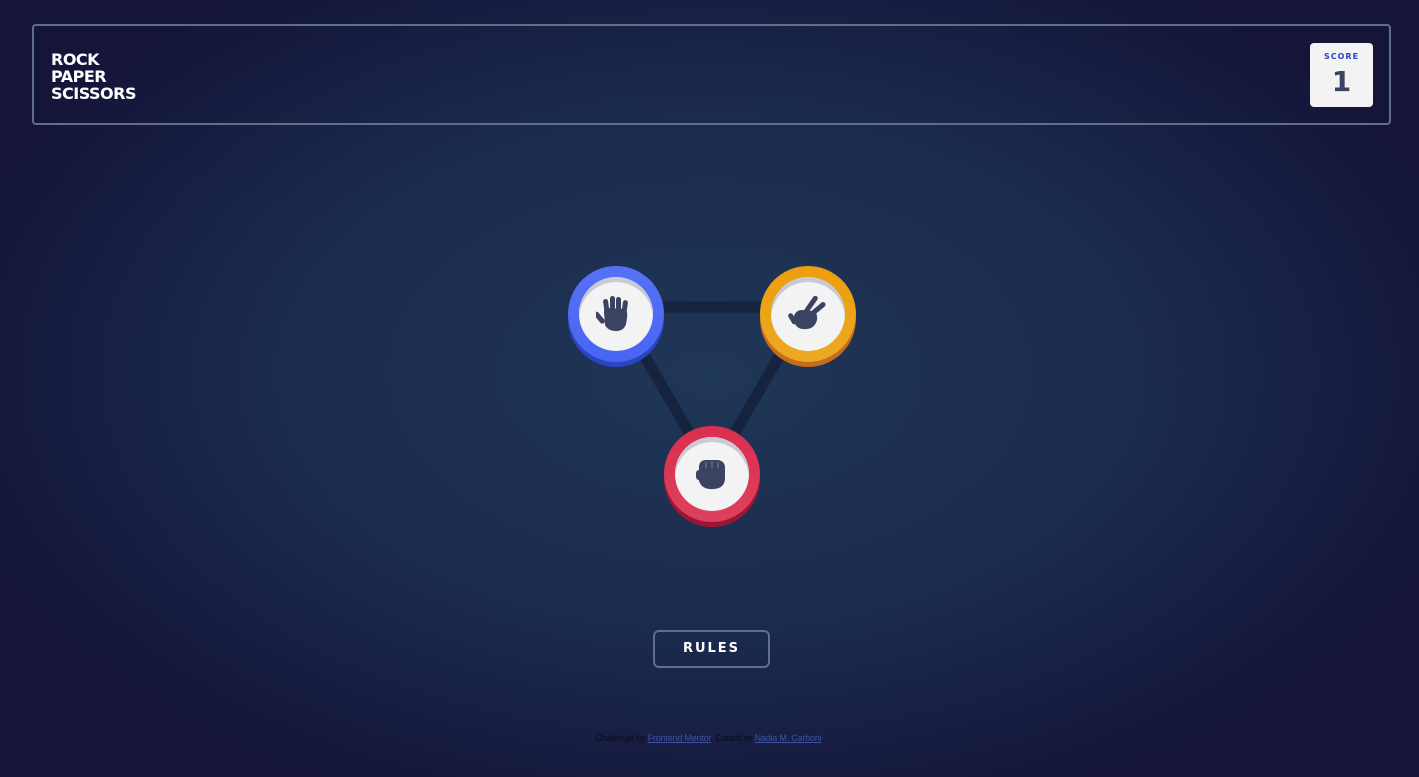  Describe the element at coordinates (822, 738) in the screenshot. I see `attribution-suffix: .` at that location.